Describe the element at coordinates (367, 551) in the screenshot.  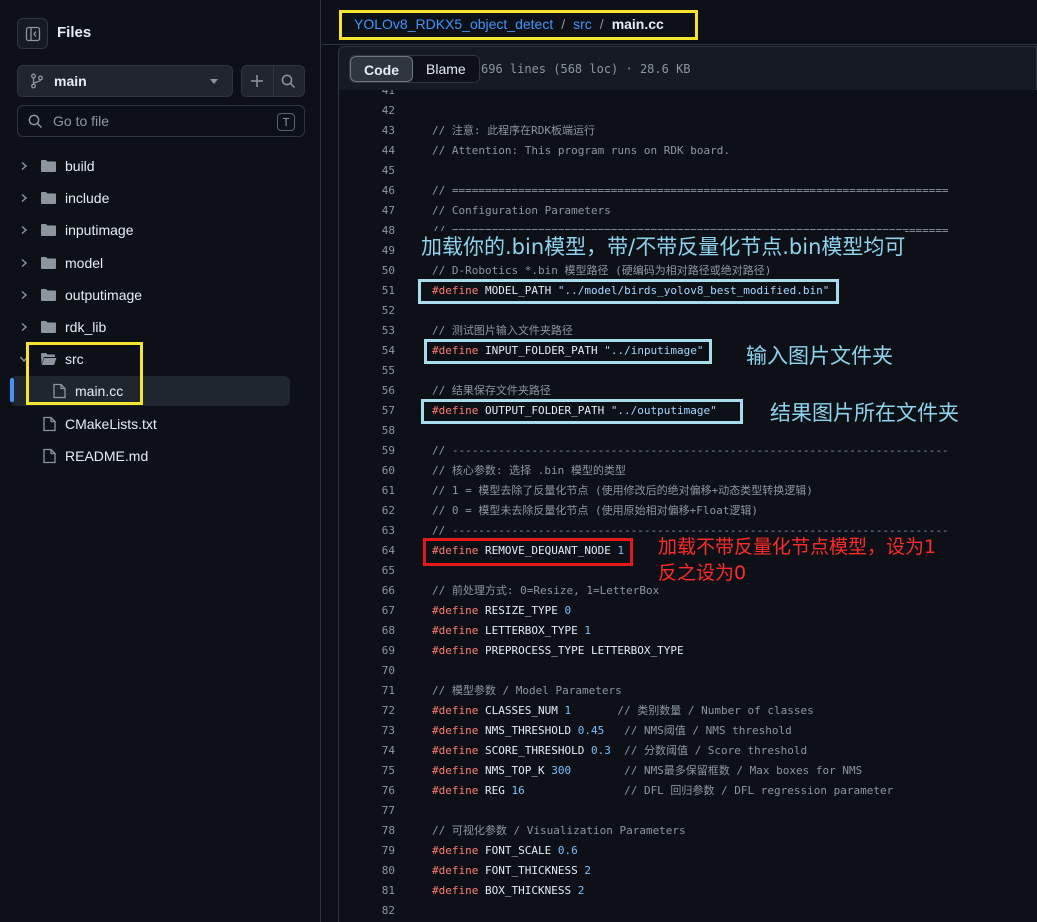
I see `line-number: 64` at that location.